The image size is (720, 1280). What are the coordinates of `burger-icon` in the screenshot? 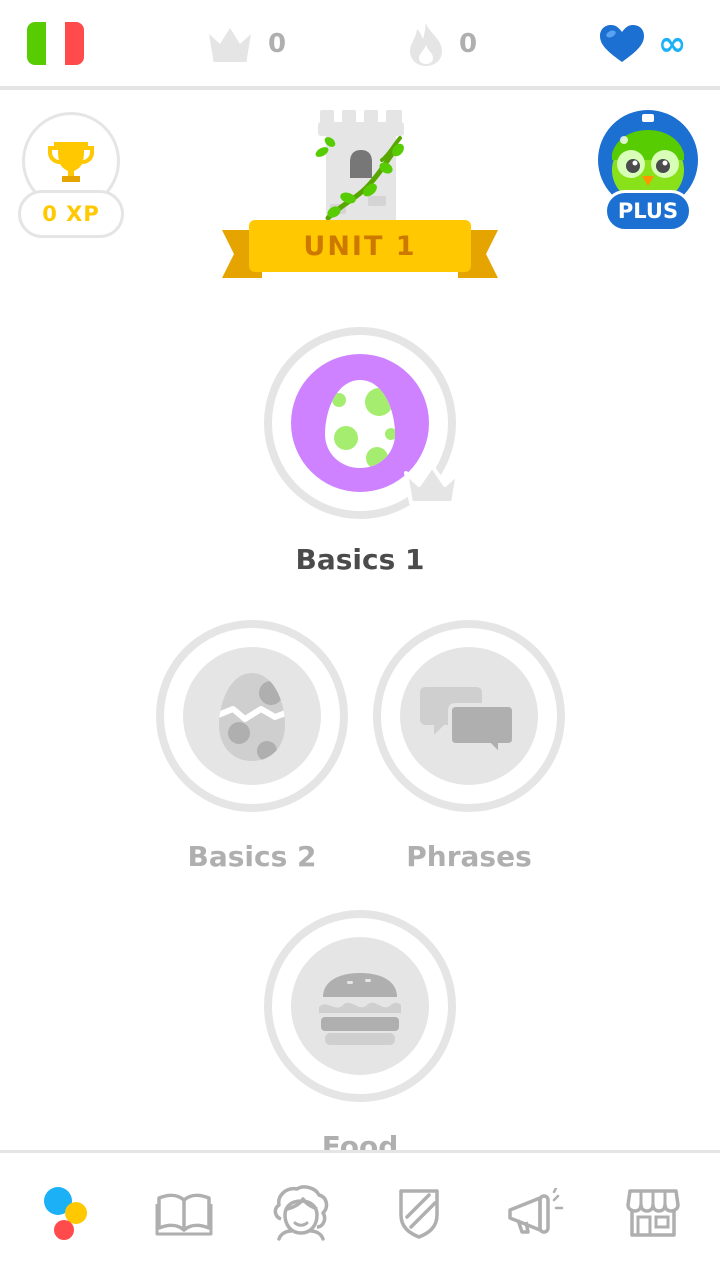 It's located at (360, 1009).